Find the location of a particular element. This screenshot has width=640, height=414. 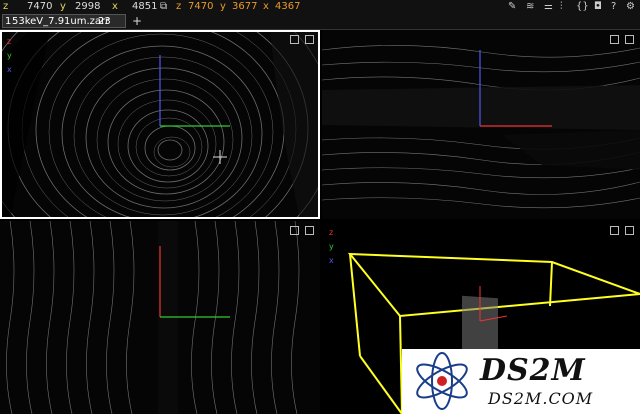

camera-icon: ◘ is located at coordinates (598, 6).